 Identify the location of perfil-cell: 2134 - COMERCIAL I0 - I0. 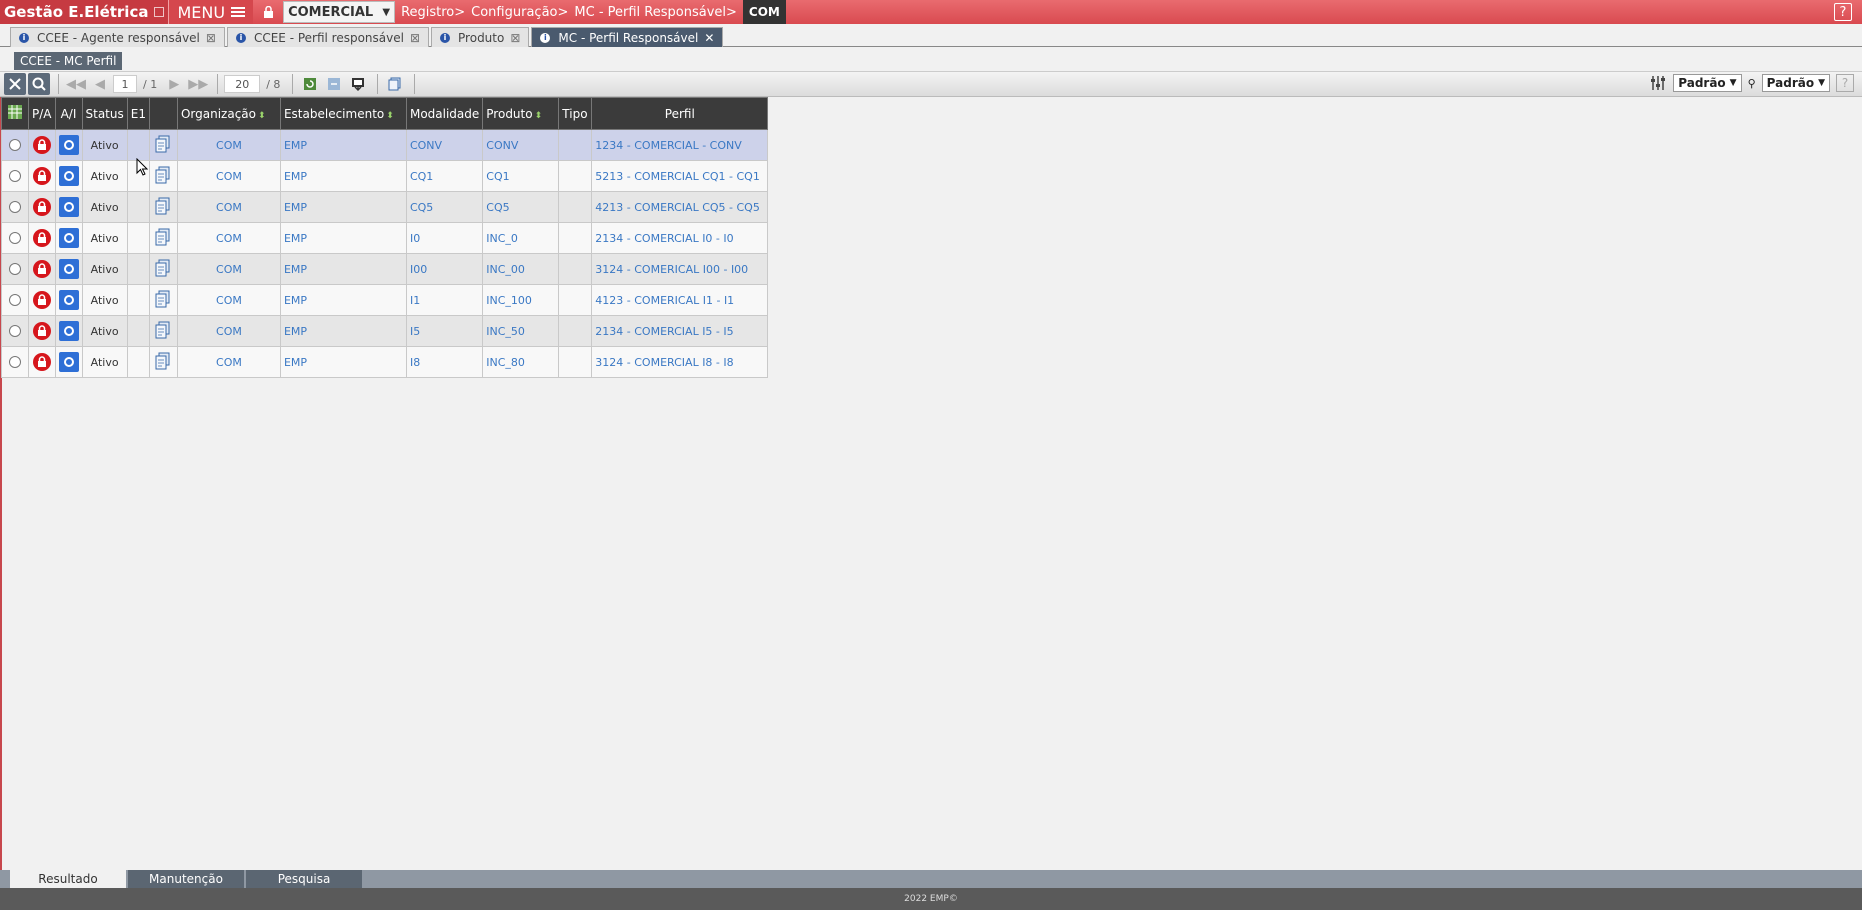
(680, 238).